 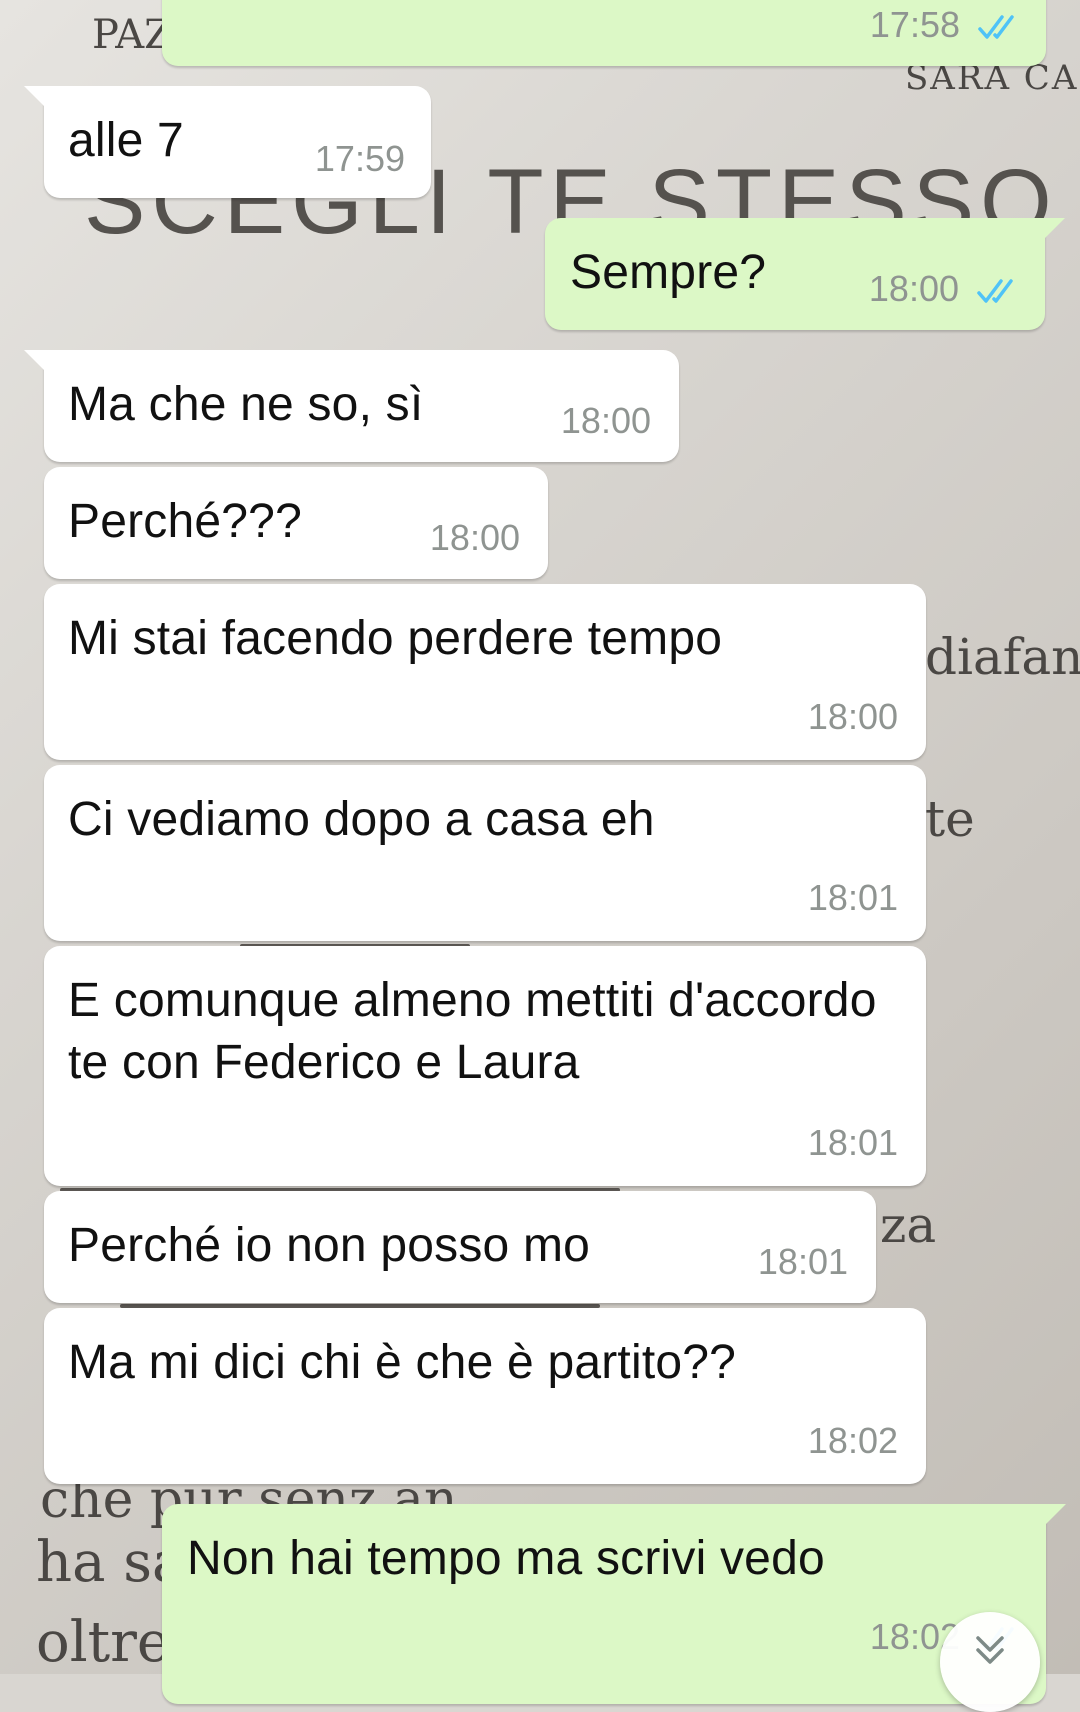 What do you see at coordinates (990, 1650) in the screenshot?
I see `chevron-double-down-icon` at bounding box center [990, 1650].